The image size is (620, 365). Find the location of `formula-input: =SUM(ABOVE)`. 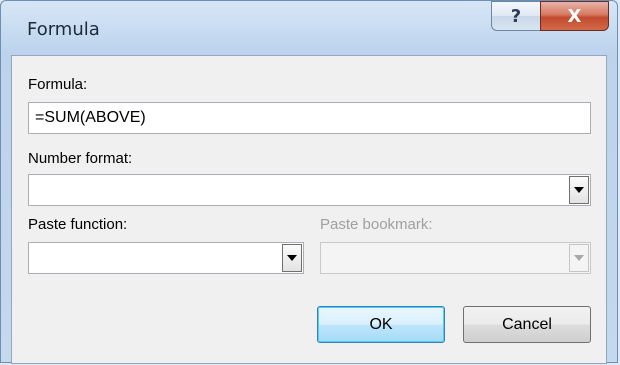

formula-input: =SUM(ABOVE) is located at coordinates (309, 118).